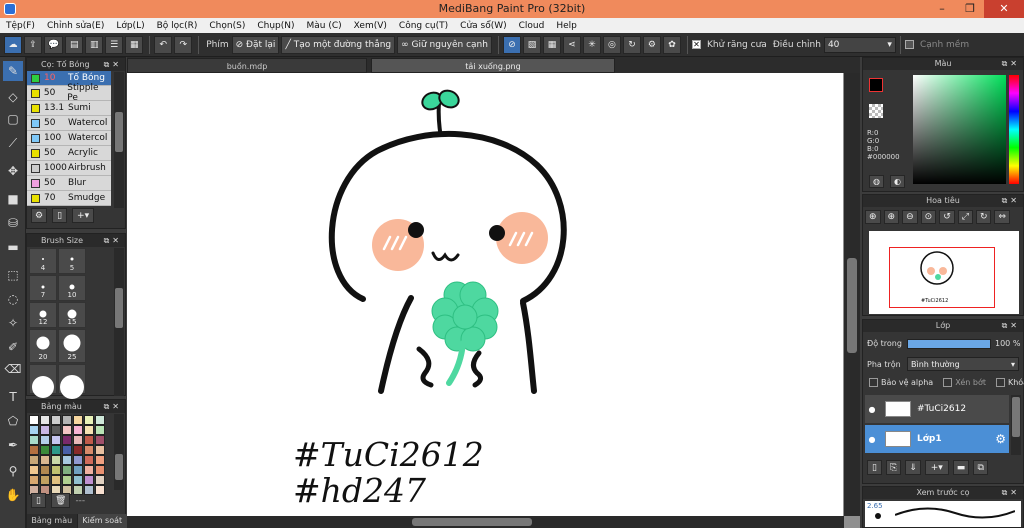  What do you see at coordinates (83, 215) in the screenshot?
I see `add-brush-icon: +▾` at bounding box center [83, 215].